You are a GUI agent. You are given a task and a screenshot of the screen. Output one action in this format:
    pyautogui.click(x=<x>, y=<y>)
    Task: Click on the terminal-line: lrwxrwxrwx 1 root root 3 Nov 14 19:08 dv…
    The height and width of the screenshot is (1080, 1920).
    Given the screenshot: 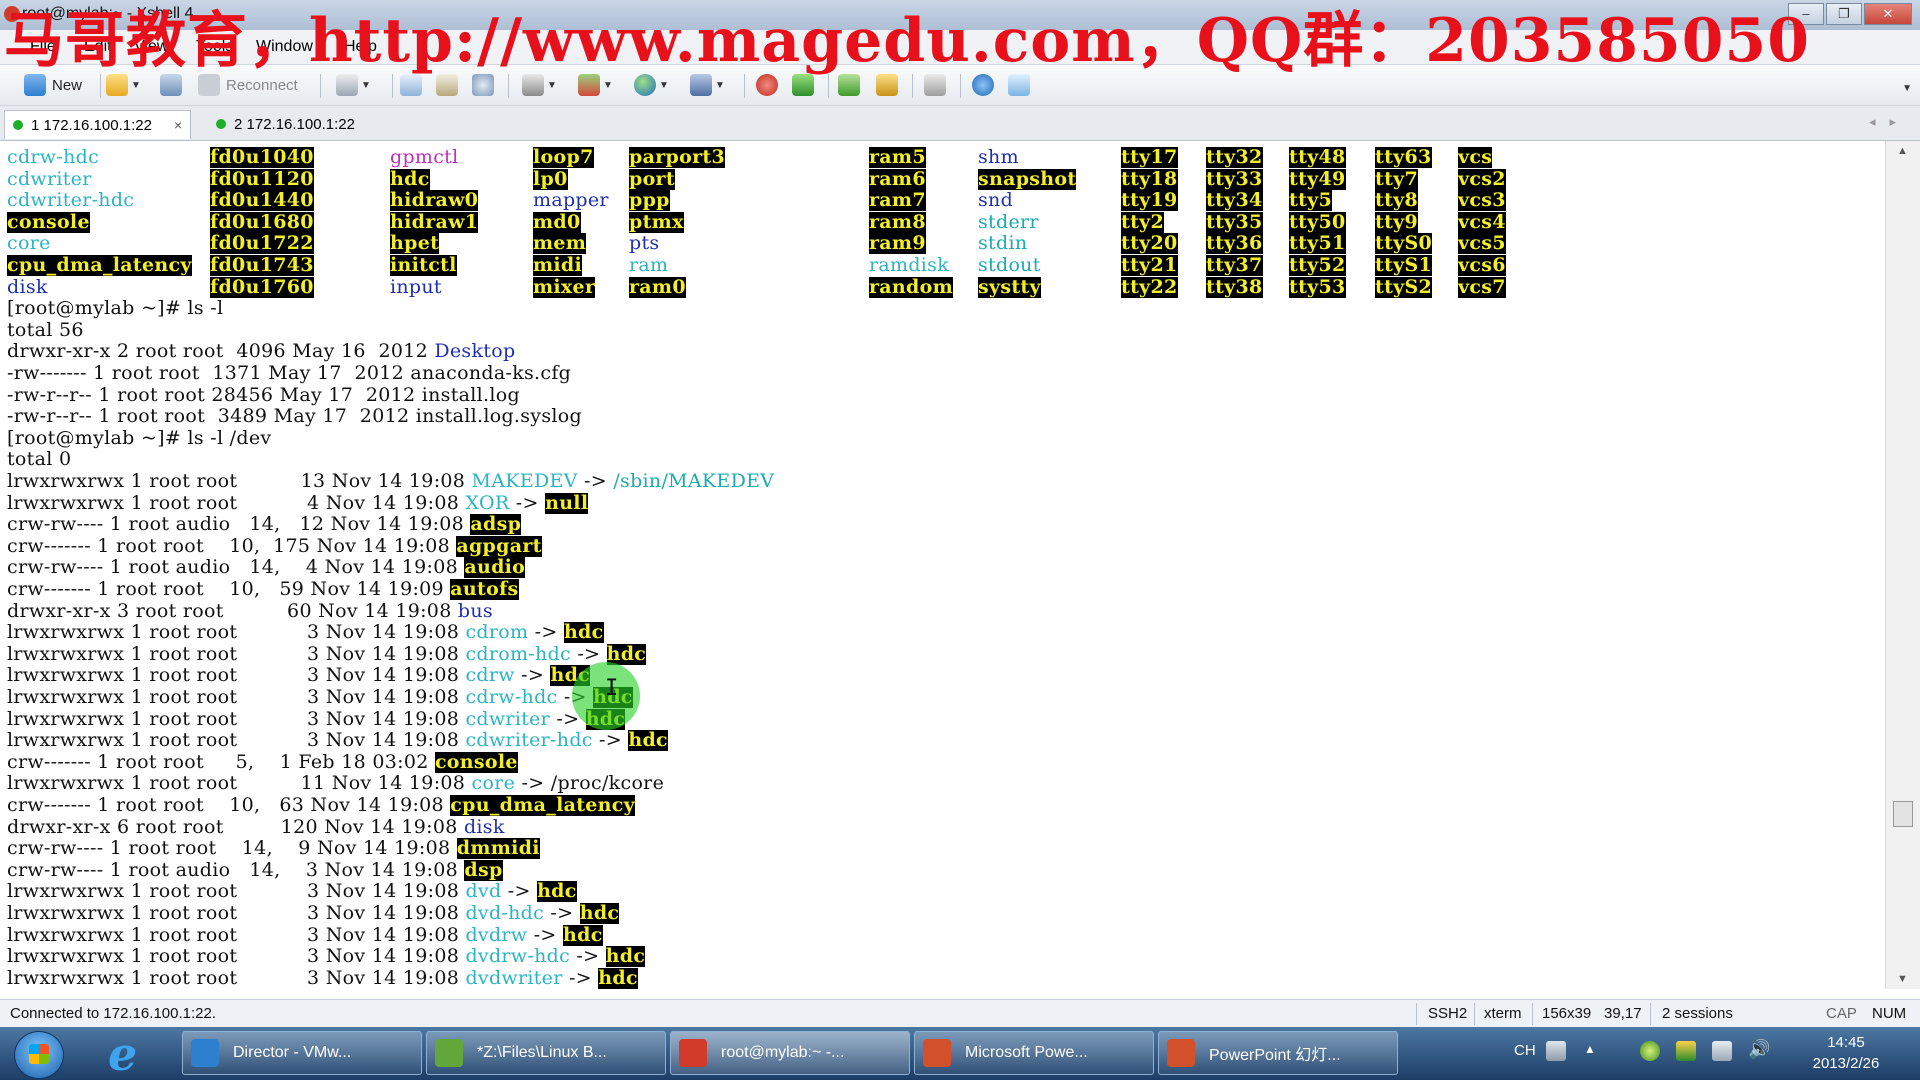 What is the action you would take?
    pyautogui.click(x=322, y=978)
    